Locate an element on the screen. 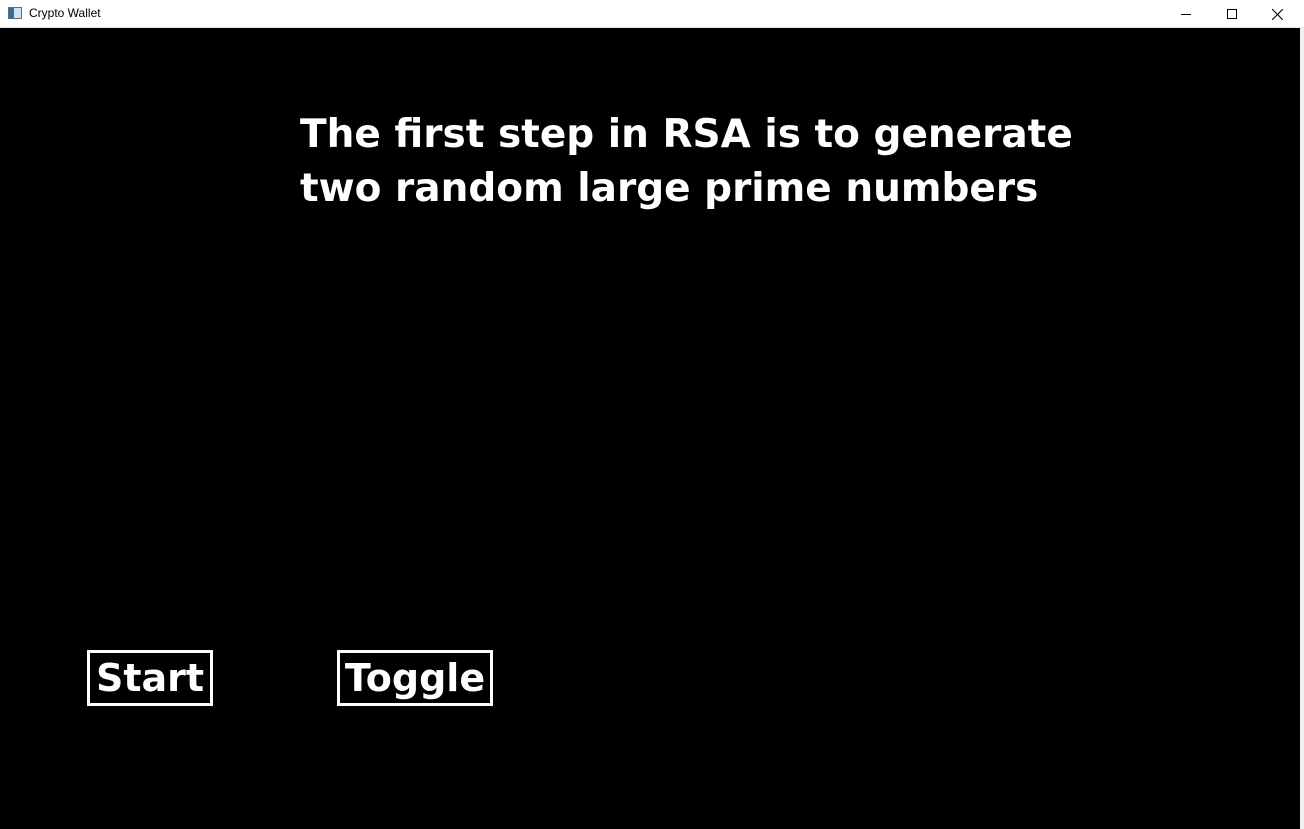 This screenshot has height=829, width=1304. window-border is located at coordinates (1302, 428).